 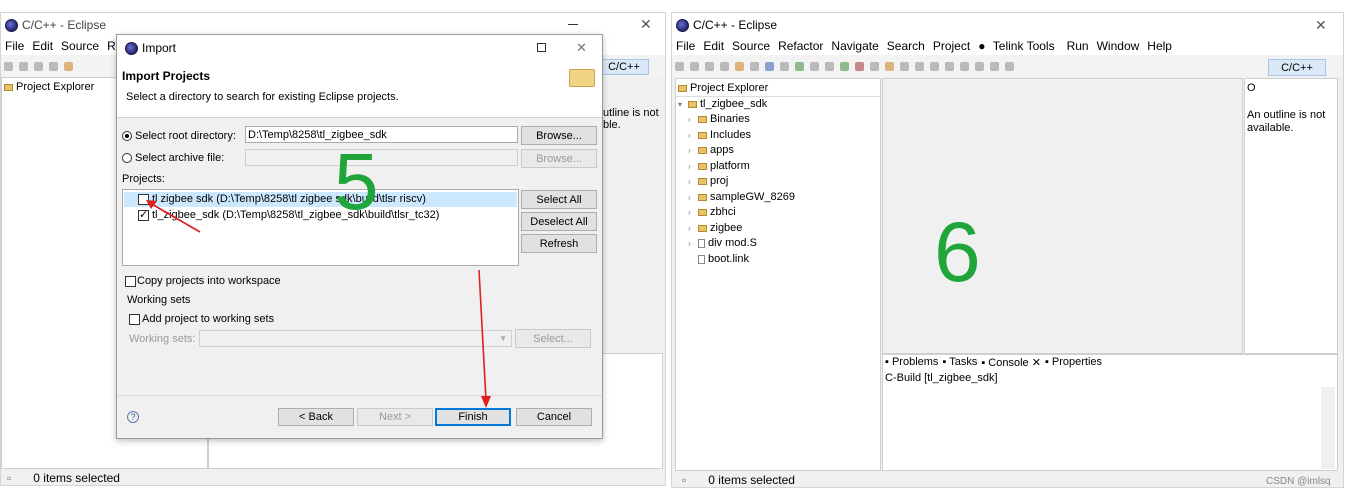 What do you see at coordinates (959, 362) in the screenshot?
I see `tab-tasks: ▪ Tasks` at bounding box center [959, 362].